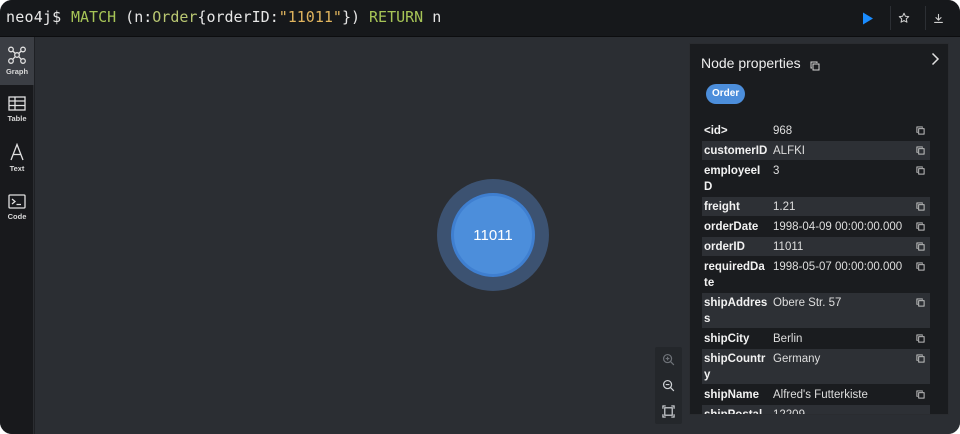 Image resolution: width=960 pixels, height=434 pixels. I want to click on property-row: <id> 968, so click(816, 131).